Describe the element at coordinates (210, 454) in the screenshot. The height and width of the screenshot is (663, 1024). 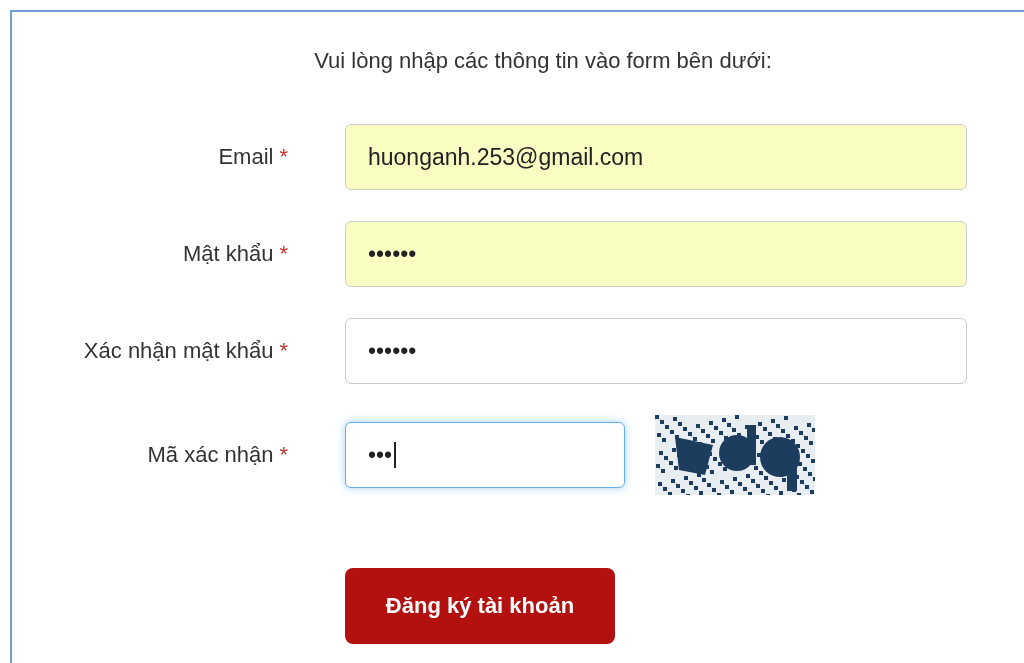
I see `field-label: Mã xác nhận` at that location.